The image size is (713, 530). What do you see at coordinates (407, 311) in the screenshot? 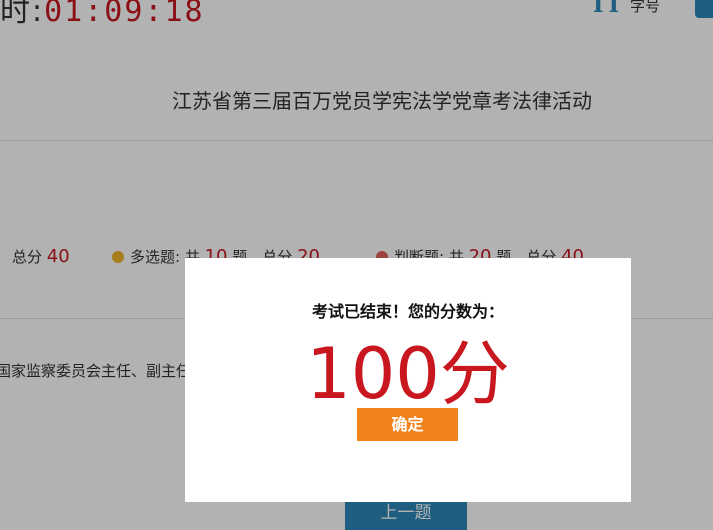
I see `result-message: 考试已结束！您的分数为：` at bounding box center [407, 311].